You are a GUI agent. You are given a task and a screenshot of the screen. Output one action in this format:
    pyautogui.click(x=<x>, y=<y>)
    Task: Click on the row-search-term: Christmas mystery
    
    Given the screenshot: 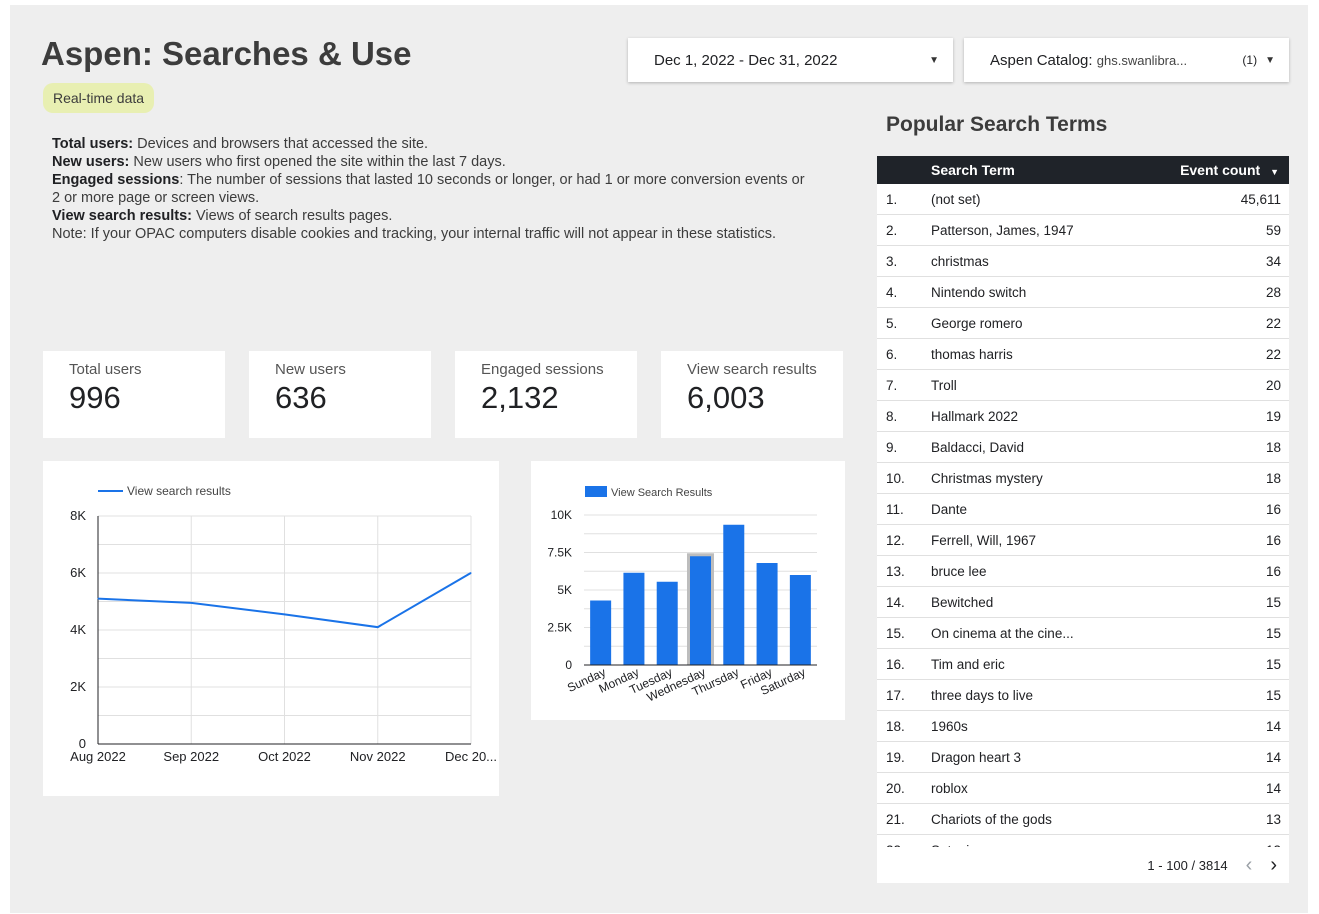 What is the action you would take?
    pyautogui.click(x=987, y=478)
    